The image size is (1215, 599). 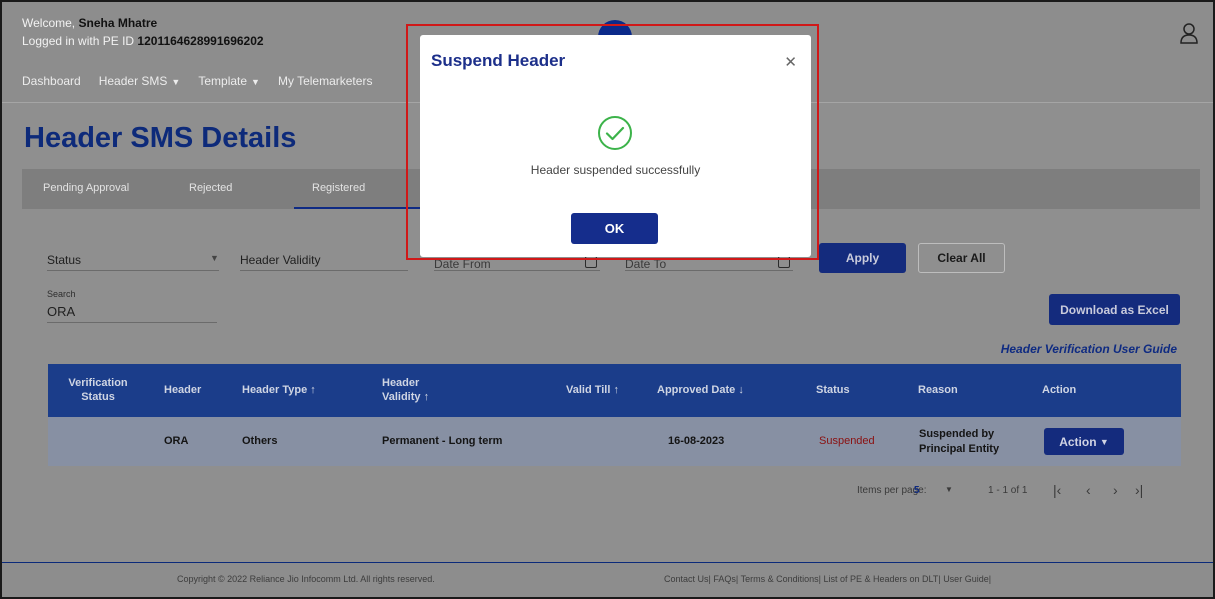 I want to click on search-underline, so click(x=132, y=322).